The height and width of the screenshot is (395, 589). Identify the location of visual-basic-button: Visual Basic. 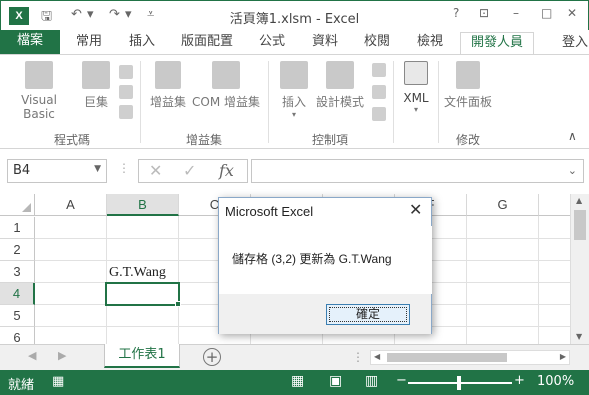
(39, 88).